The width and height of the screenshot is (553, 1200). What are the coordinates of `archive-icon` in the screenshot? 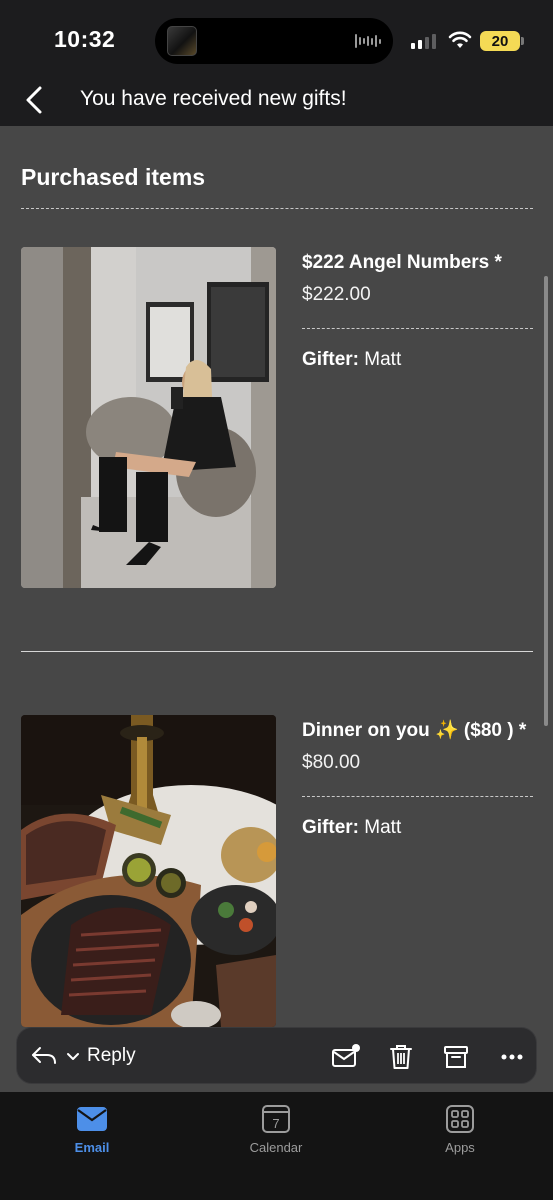 It's located at (456, 1057).